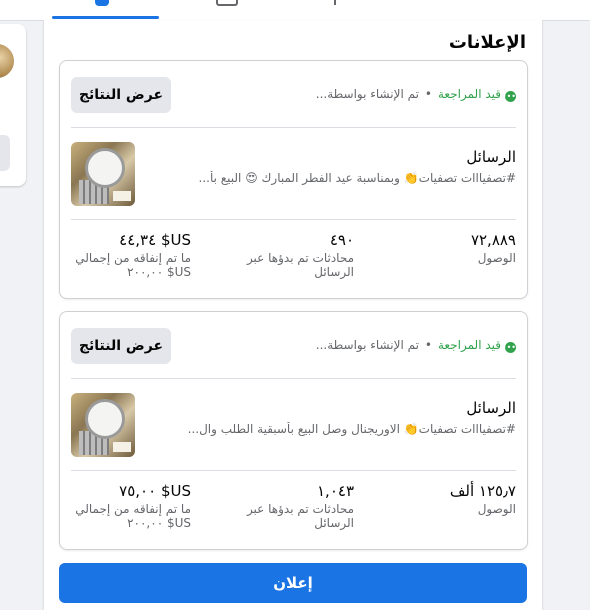 The width and height of the screenshot is (590, 610). I want to click on metric-conversations: ١,٠٤٣ محادثات تم بدؤها عبر الرسائل, so click(294, 506).